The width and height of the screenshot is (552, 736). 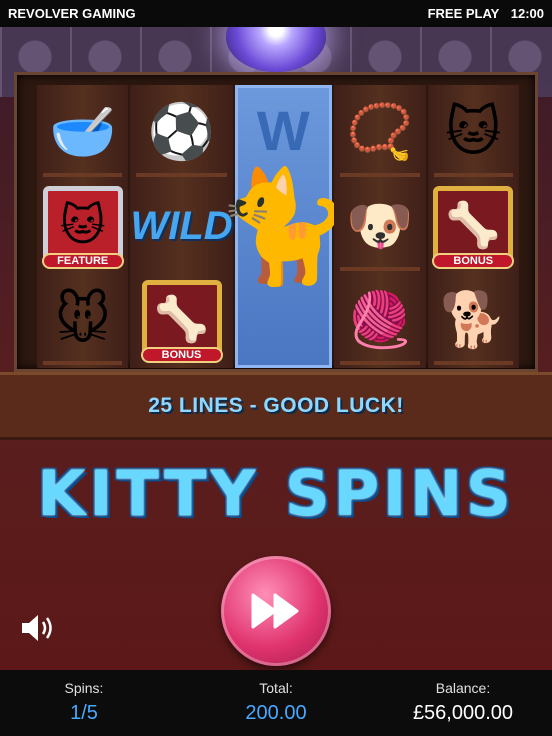 What do you see at coordinates (276, 493) in the screenshot?
I see `game-title: KITTY SPINS` at bounding box center [276, 493].